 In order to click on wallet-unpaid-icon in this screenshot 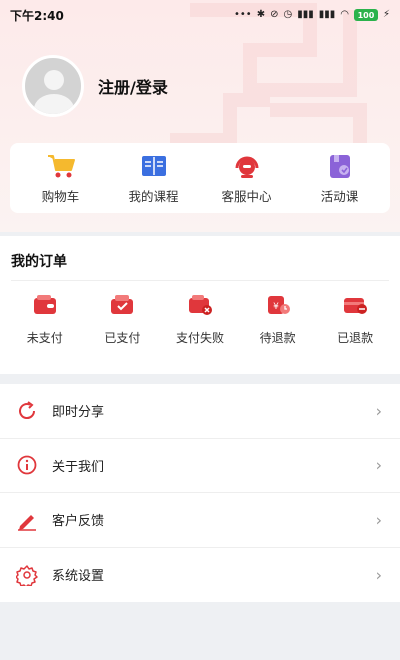, I will do `click(44, 304)`.